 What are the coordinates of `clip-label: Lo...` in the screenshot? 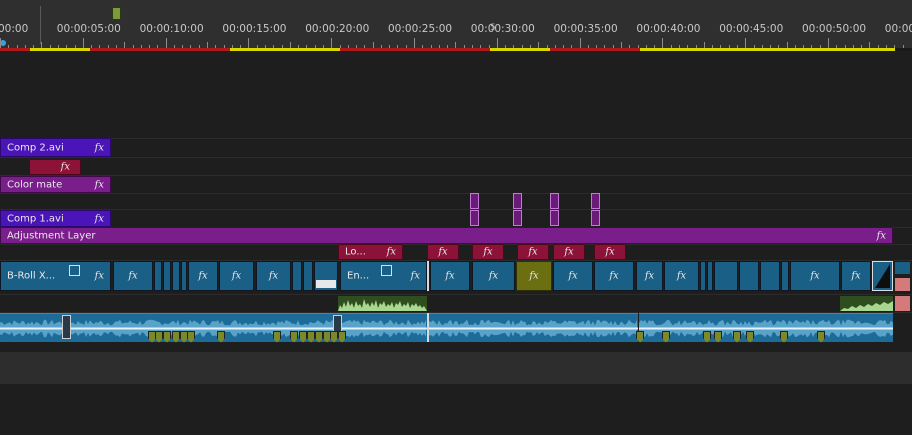 It's located at (355, 252).